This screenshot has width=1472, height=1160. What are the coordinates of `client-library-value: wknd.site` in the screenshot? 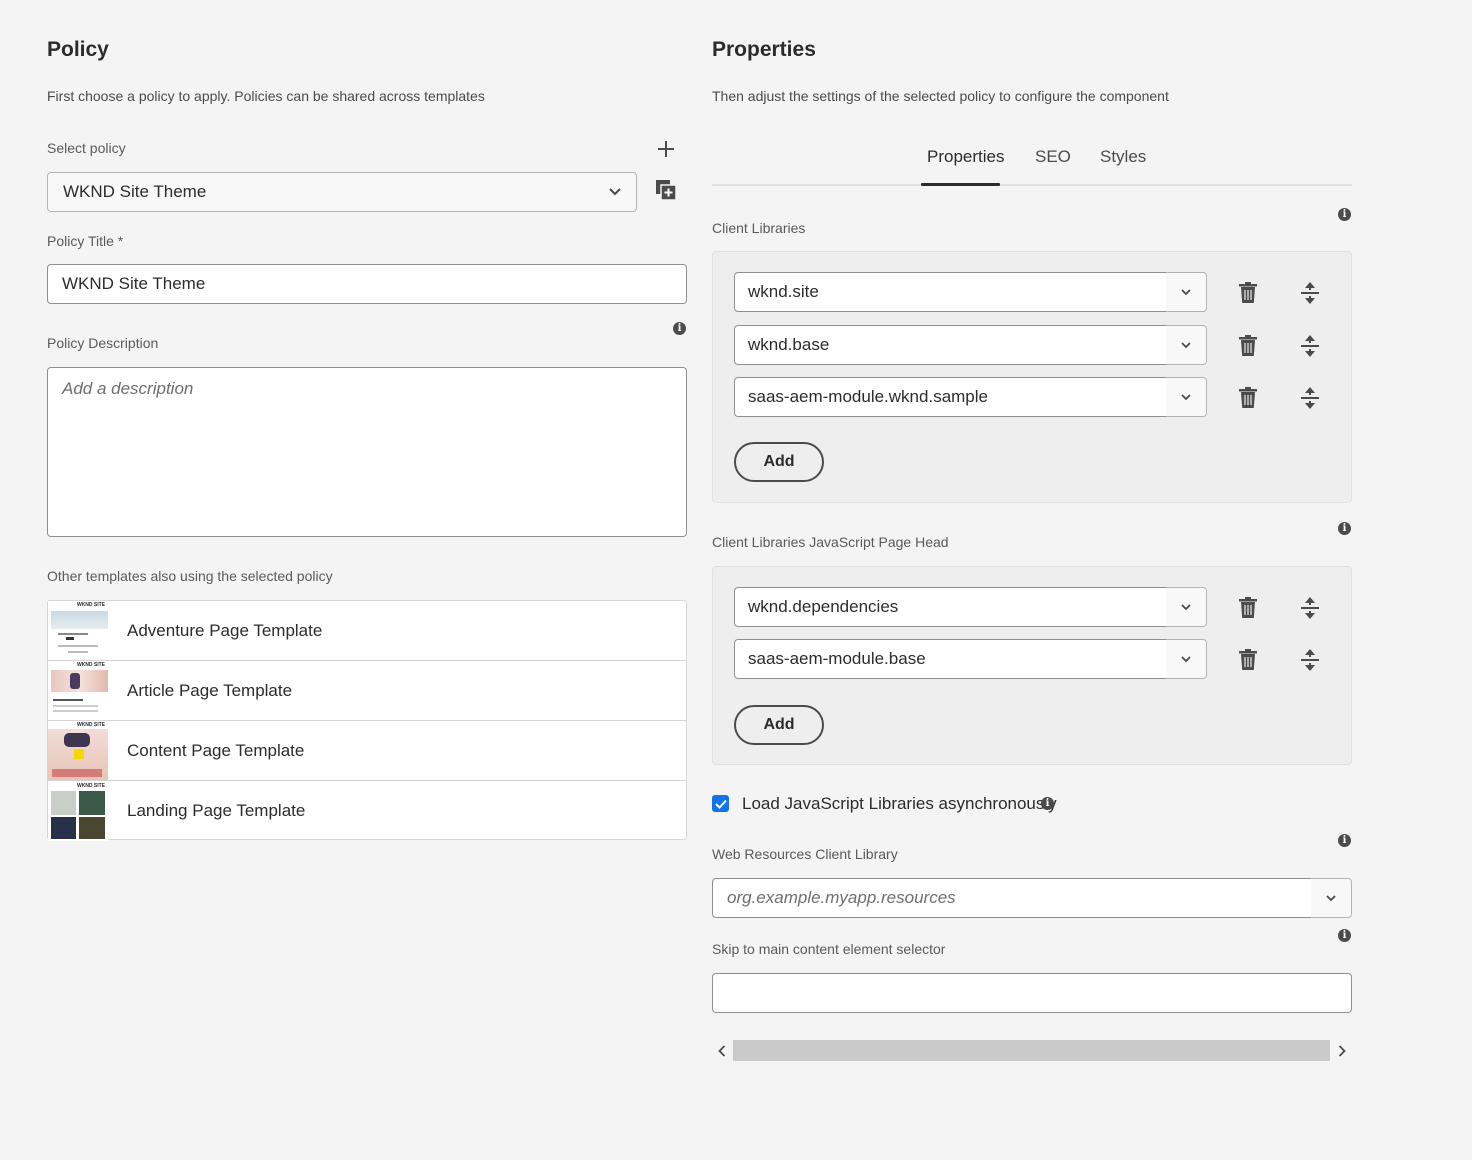 It's located at (783, 291).